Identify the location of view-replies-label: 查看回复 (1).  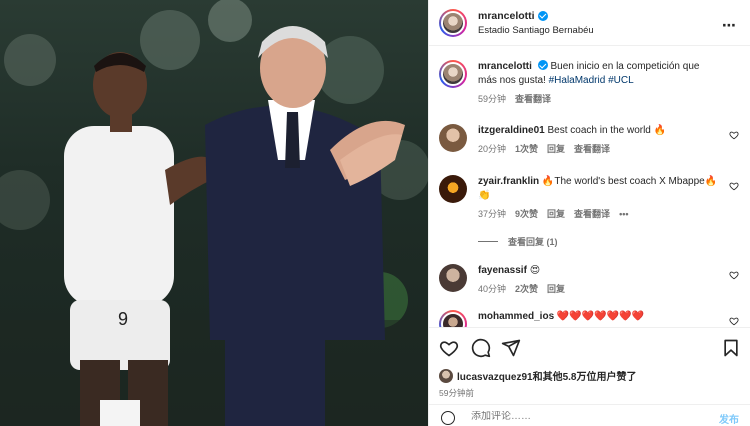
(533, 242).